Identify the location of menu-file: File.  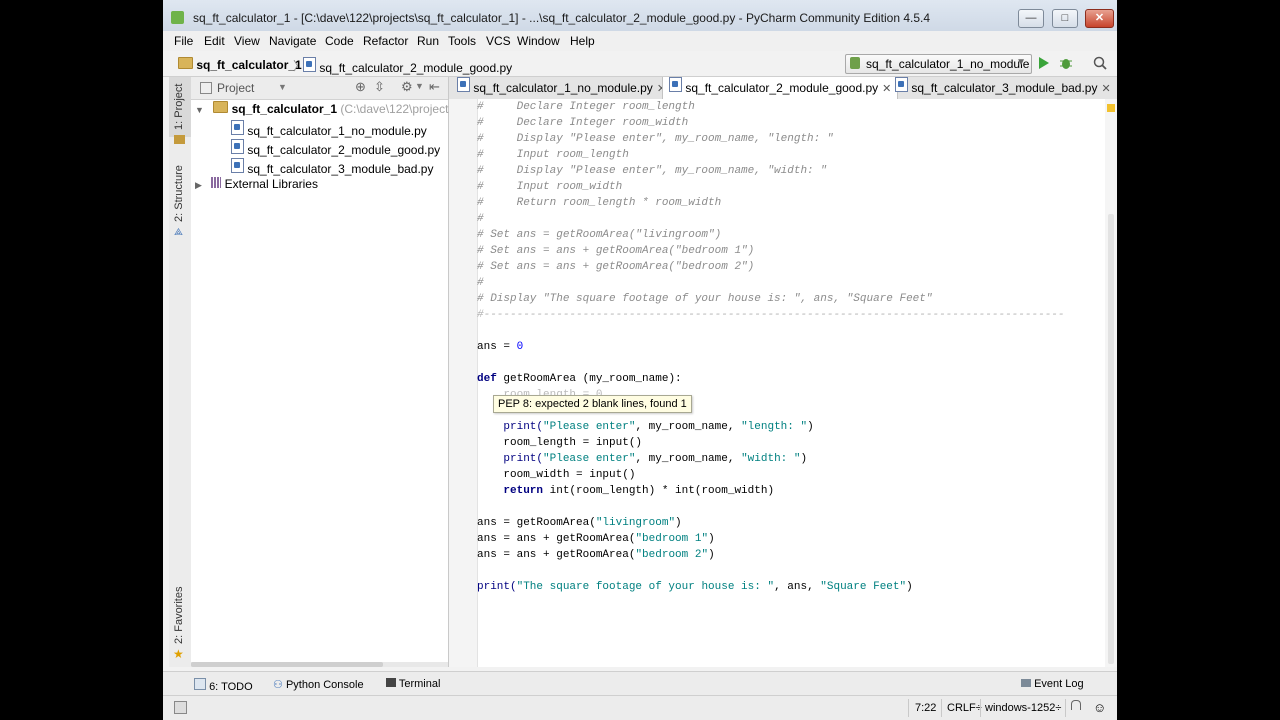
(183, 41).